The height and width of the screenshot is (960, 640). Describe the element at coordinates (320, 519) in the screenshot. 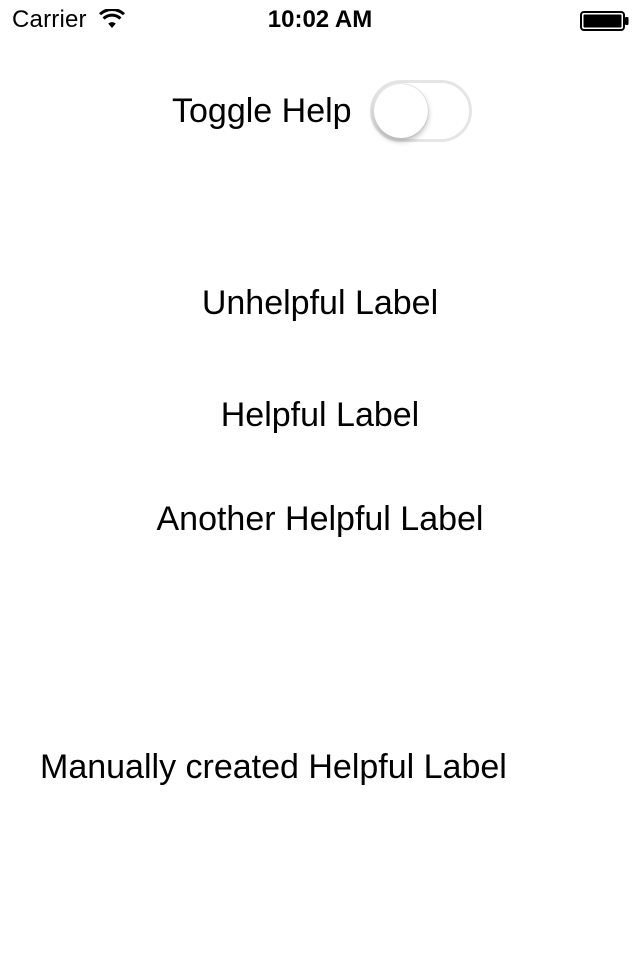

I see `another-helpful-label: Another Helpful Label` at that location.